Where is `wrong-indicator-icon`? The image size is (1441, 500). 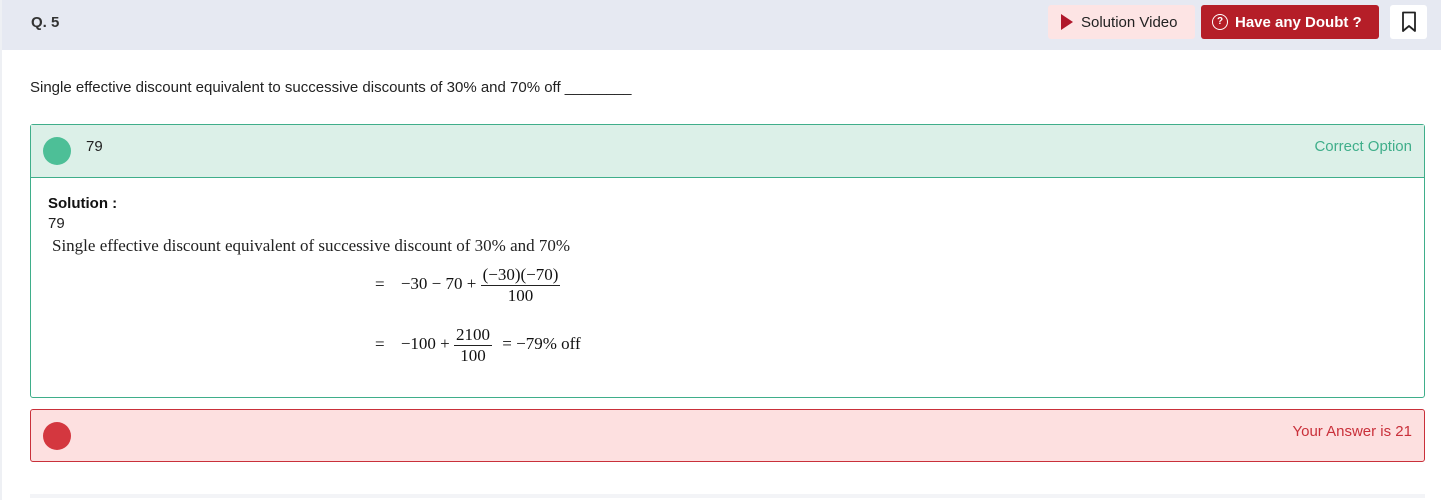
wrong-indicator-icon is located at coordinates (57, 436).